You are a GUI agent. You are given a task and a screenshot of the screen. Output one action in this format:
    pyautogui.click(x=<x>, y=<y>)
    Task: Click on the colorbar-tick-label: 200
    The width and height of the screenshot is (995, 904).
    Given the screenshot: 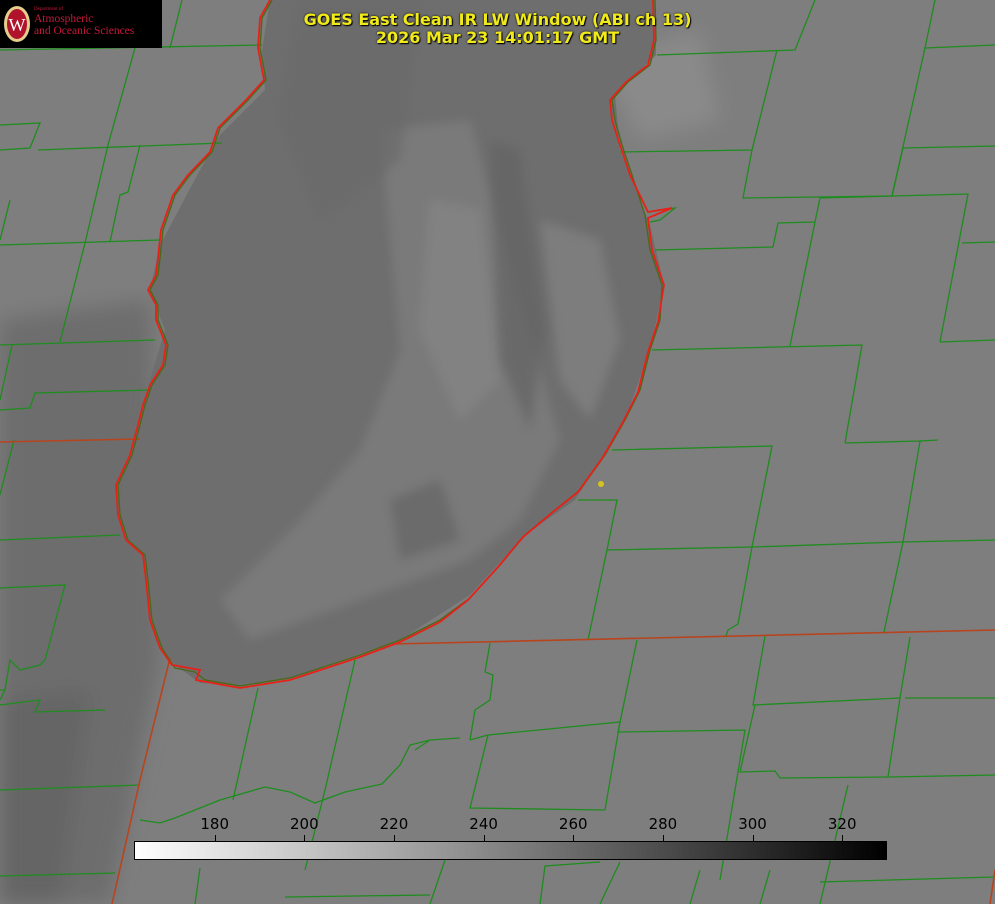 What is the action you would take?
    pyautogui.click(x=304, y=824)
    